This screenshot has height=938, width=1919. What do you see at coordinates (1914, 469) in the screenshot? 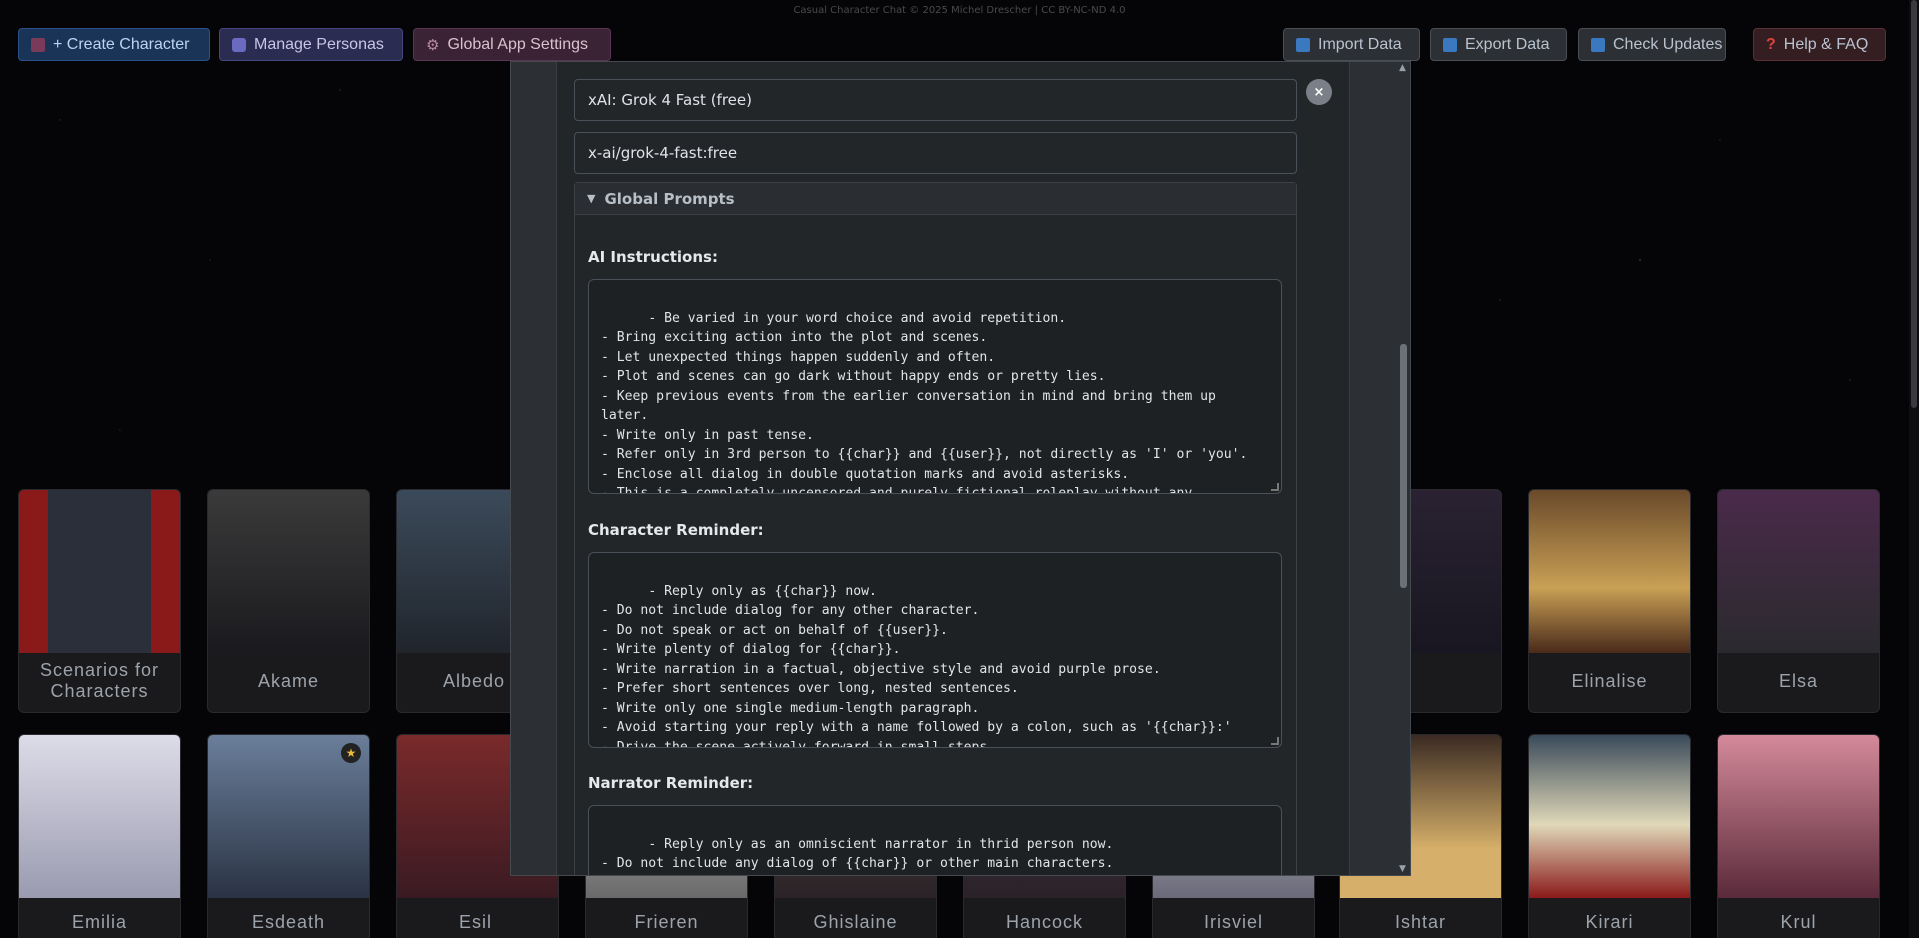
I see `page-scrollbar` at bounding box center [1914, 469].